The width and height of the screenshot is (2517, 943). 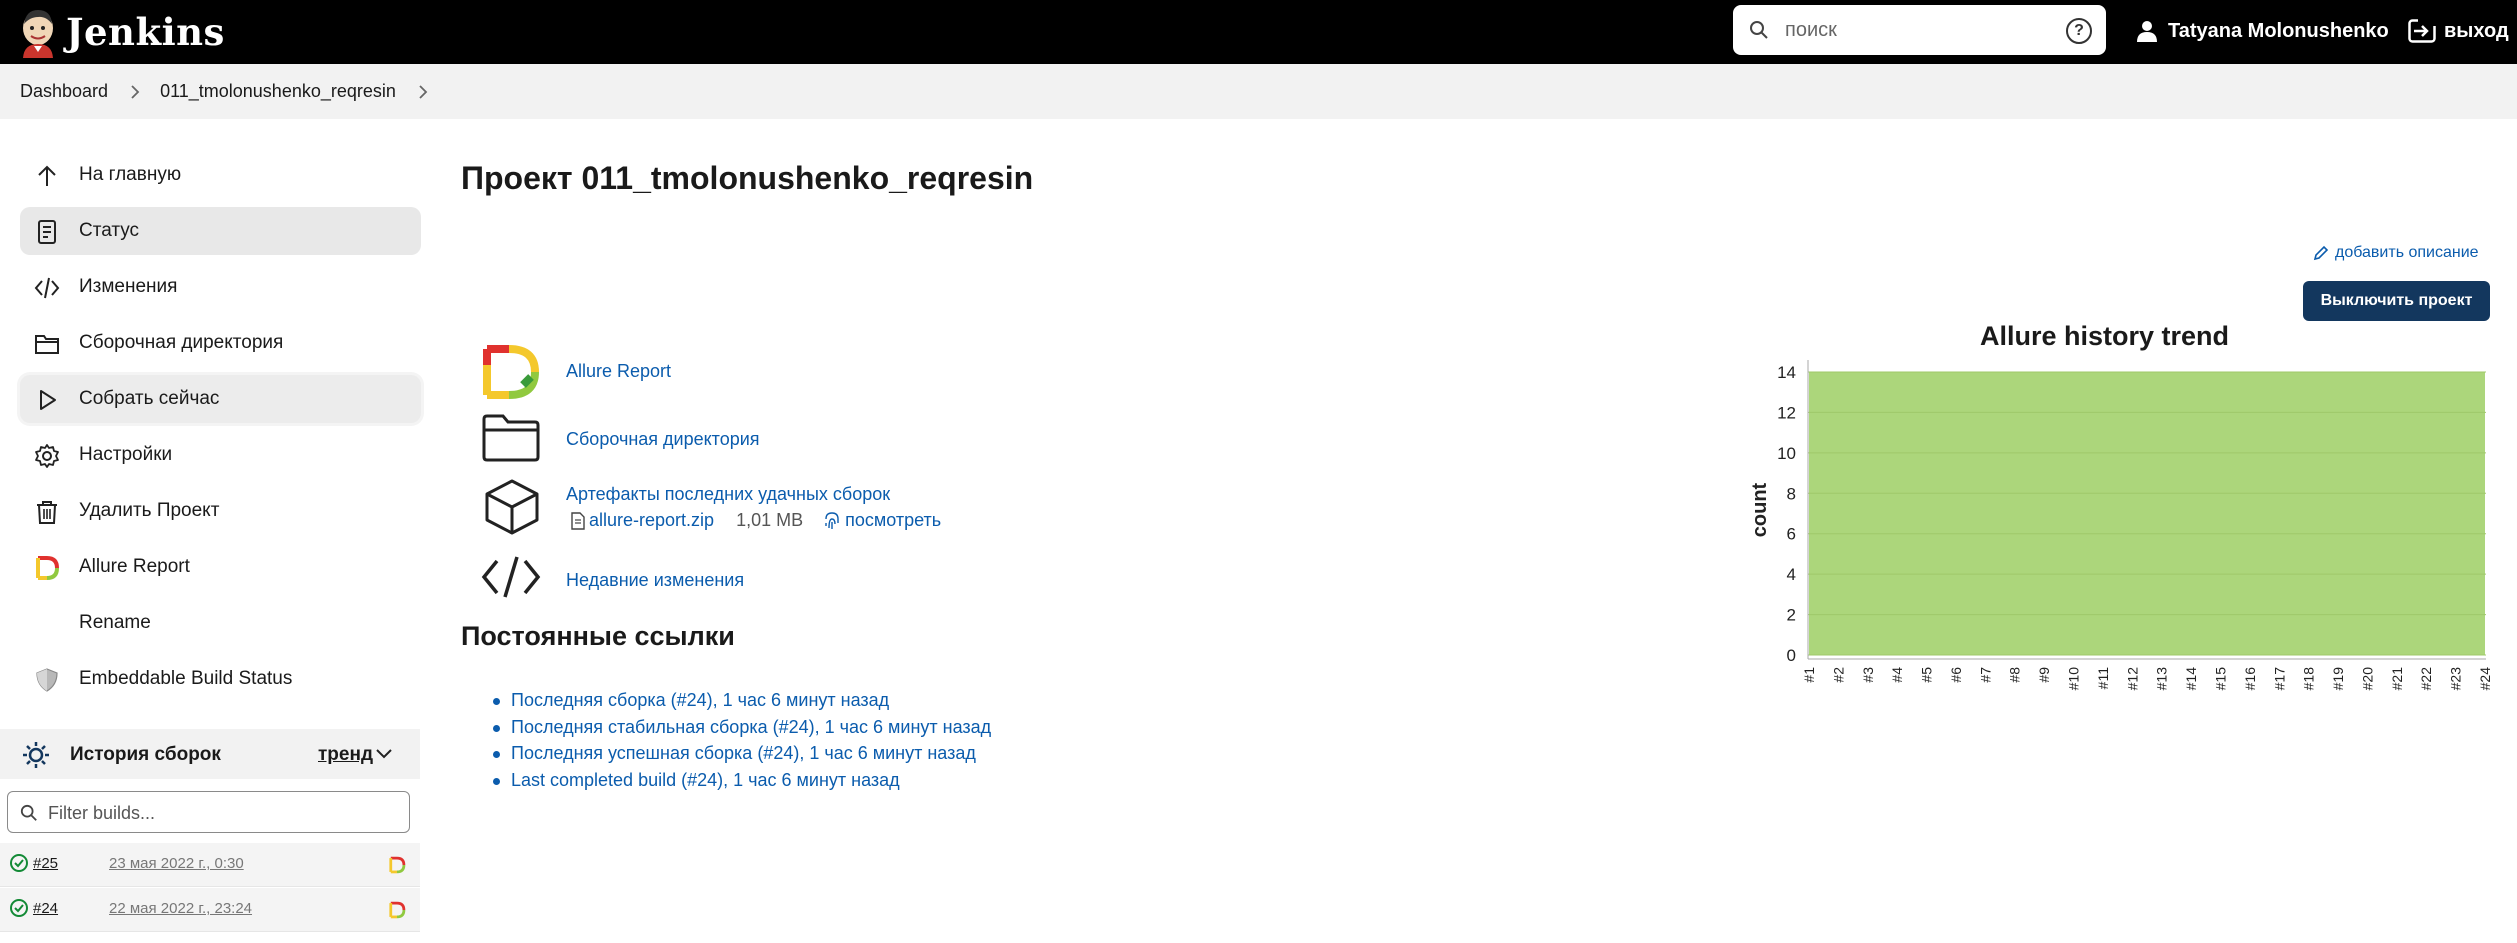 What do you see at coordinates (180, 908) in the screenshot?
I see `build-date-link: 22 мая 2022 г., 23:24` at bounding box center [180, 908].